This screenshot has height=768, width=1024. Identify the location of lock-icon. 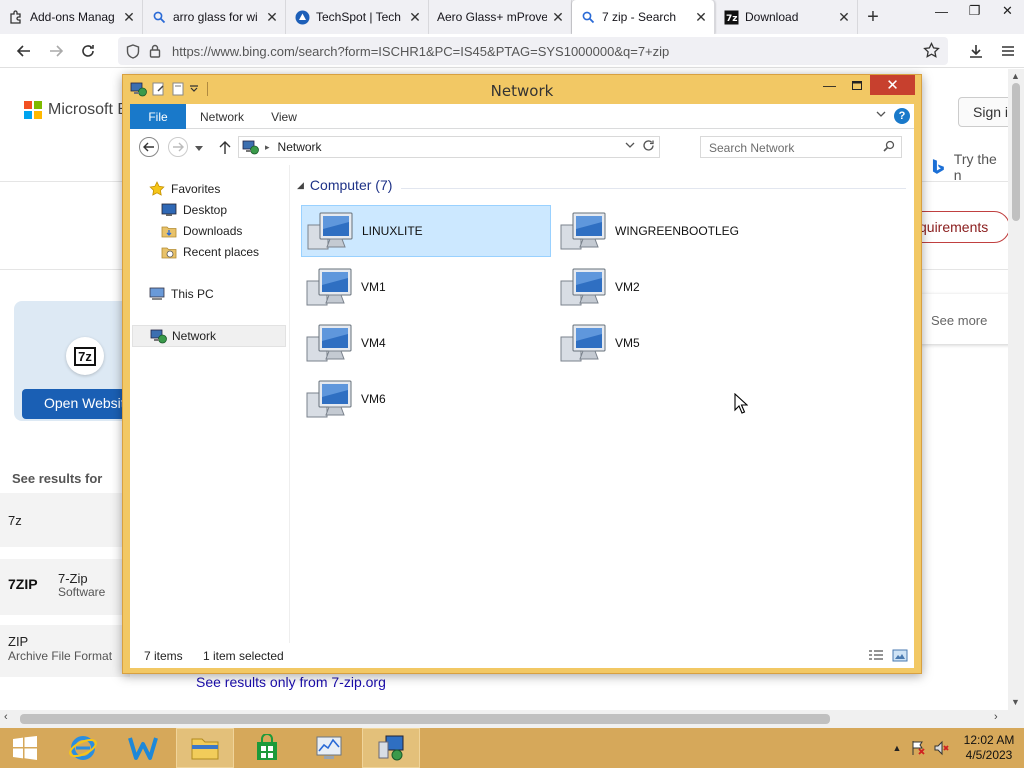
(155, 51).